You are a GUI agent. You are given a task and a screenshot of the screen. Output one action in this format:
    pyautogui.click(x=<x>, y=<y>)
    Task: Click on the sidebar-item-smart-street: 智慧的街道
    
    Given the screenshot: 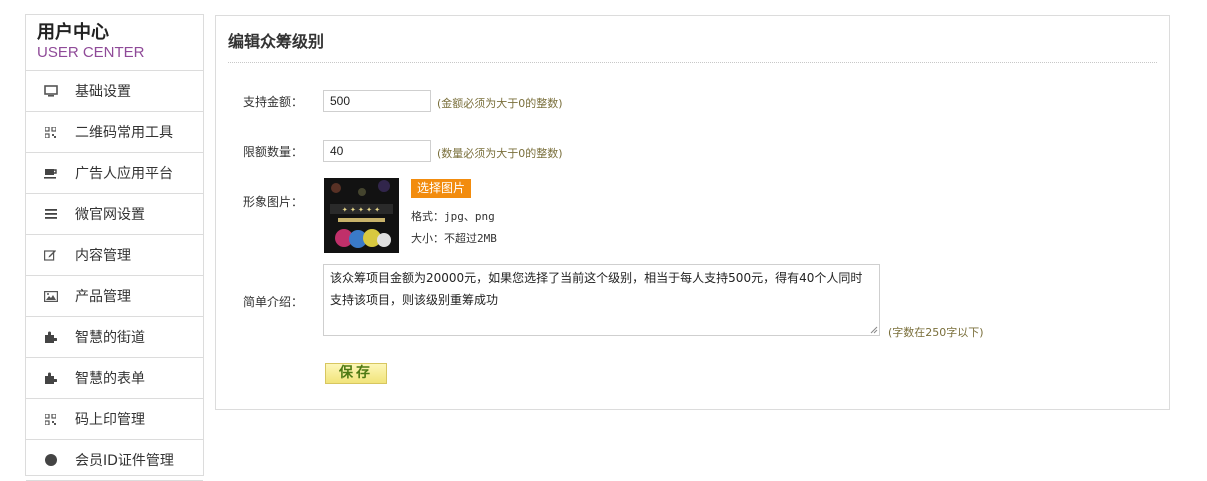 What is the action you would take?
    pyautogui.click(x=114, y=337)
    